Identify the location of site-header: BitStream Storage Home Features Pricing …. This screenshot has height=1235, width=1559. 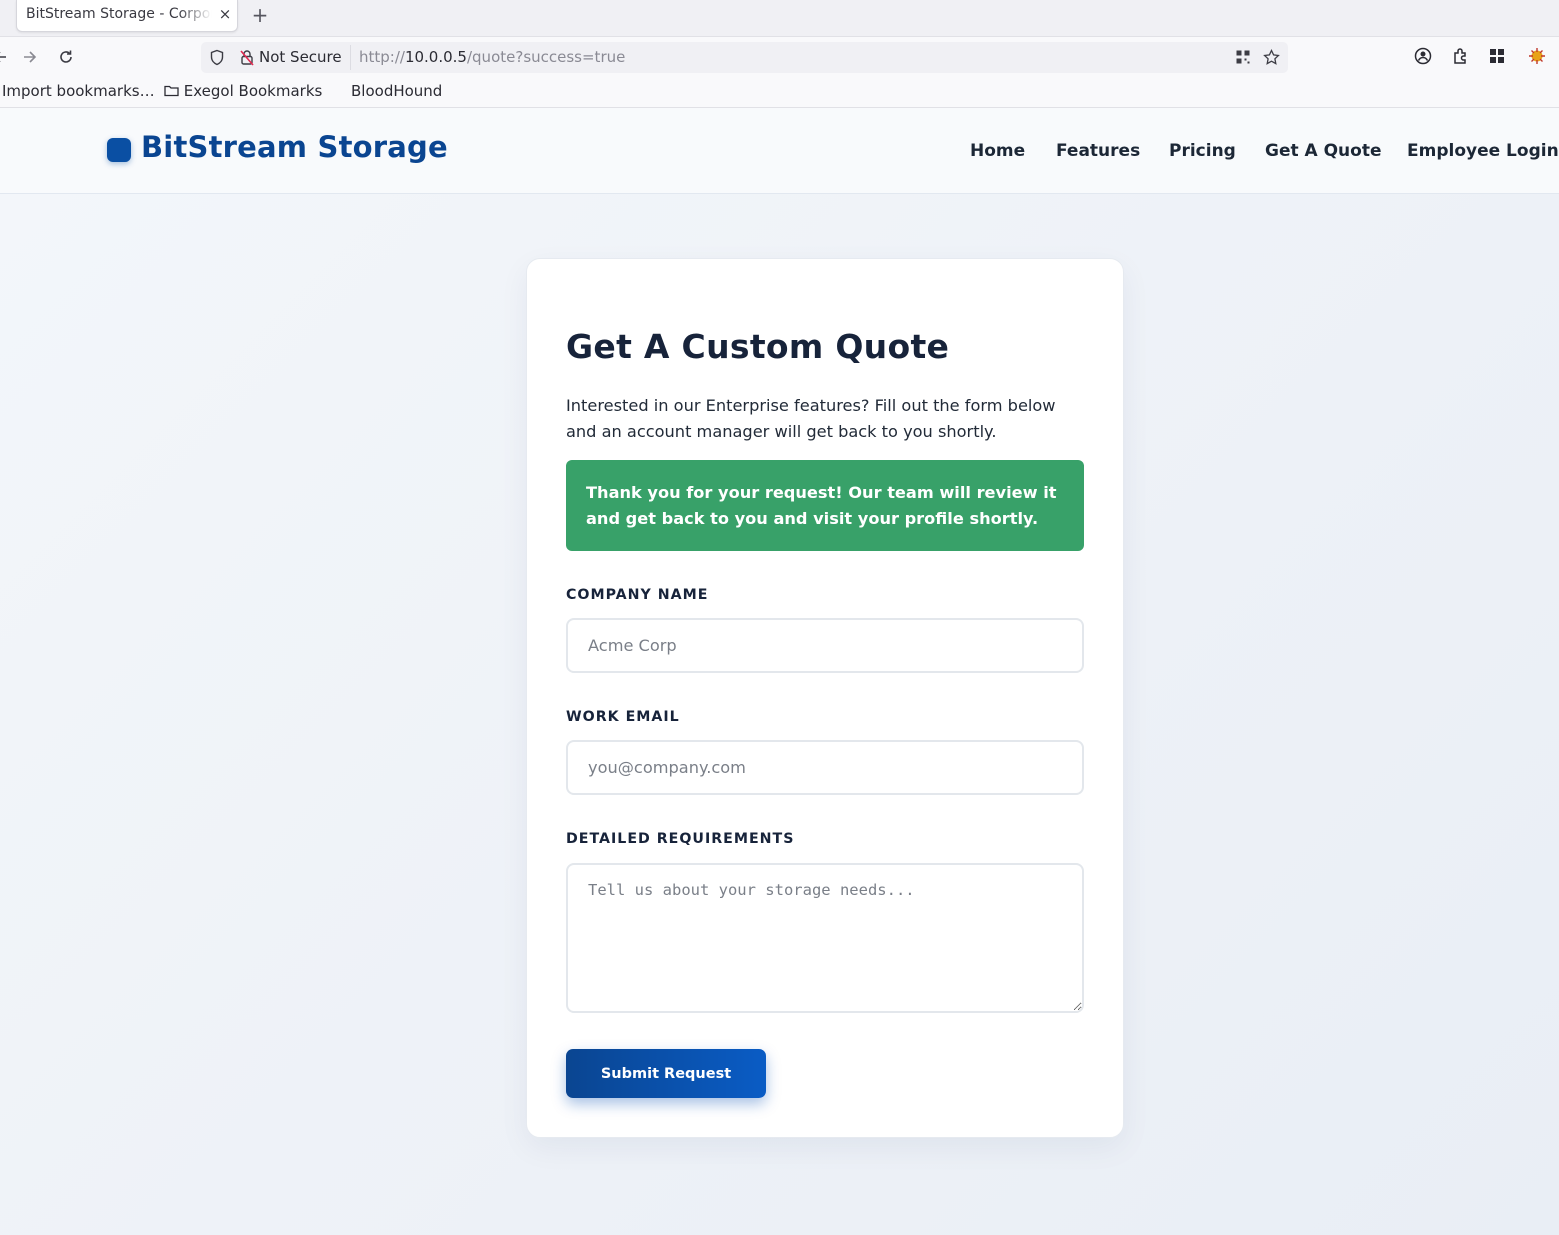
(779, 151).